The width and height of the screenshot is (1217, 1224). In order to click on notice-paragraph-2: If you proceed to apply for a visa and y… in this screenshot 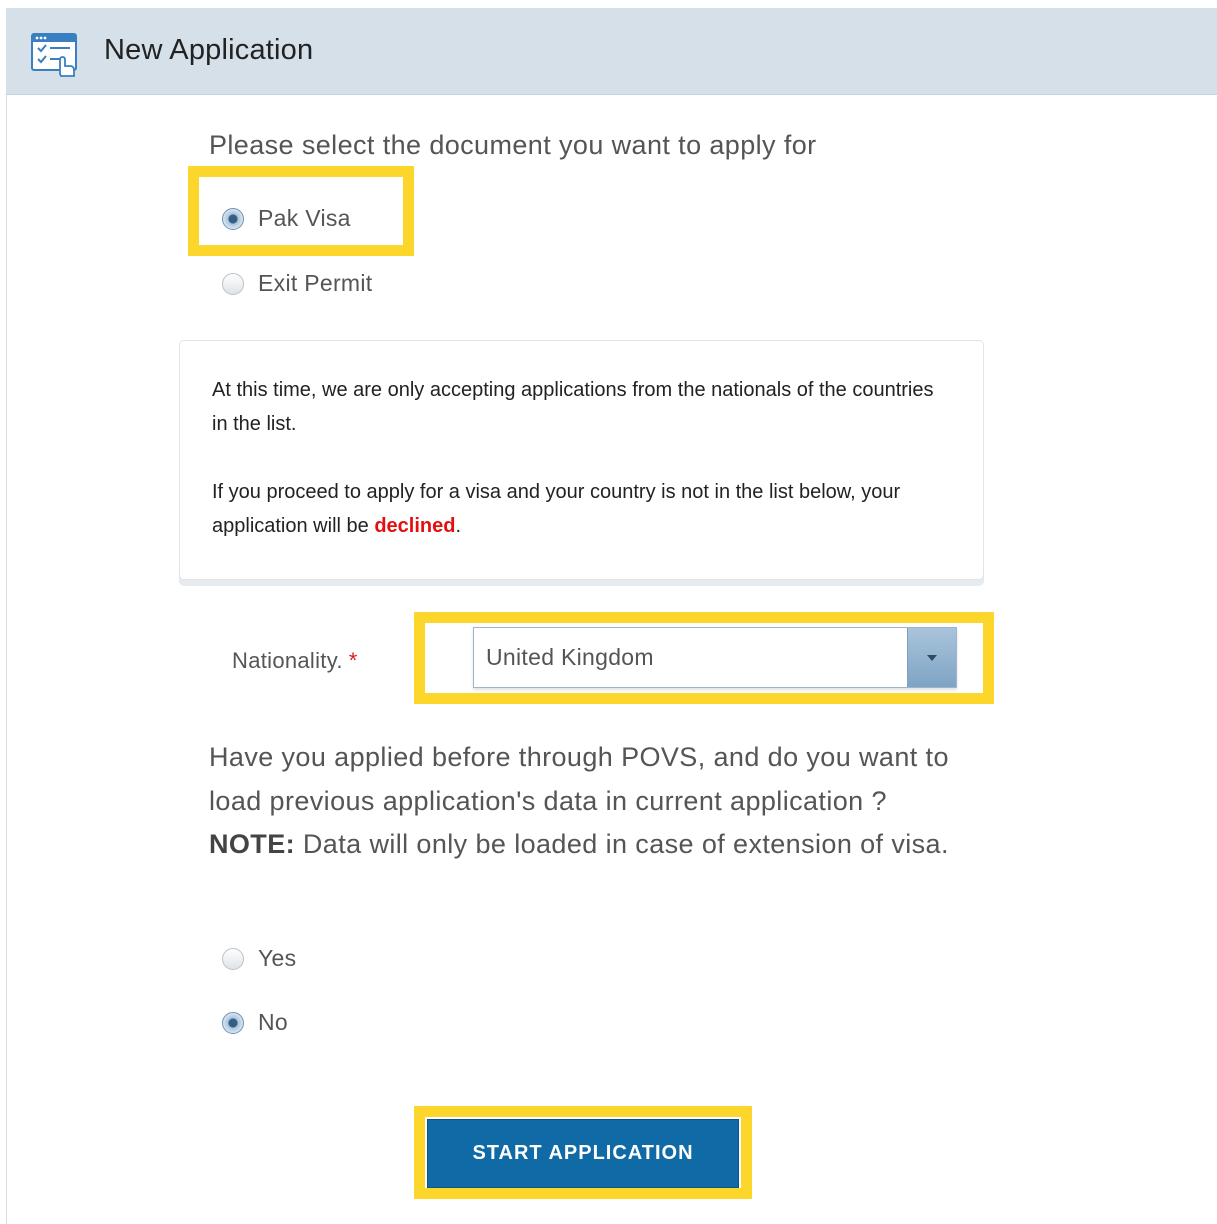, I will do `click(582, 509)`.